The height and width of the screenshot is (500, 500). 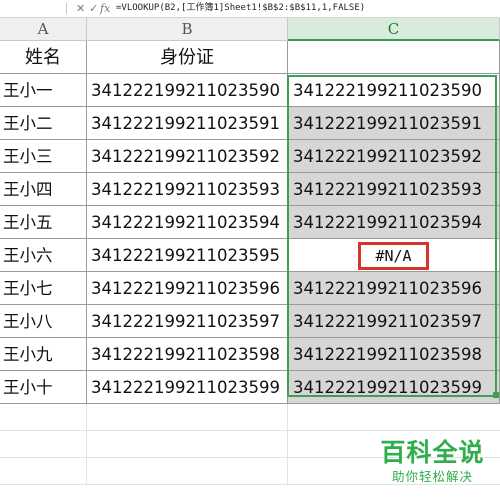 What do you see at coordinates (43, 354) in the screenshot?
I see `cell-name: 王小九` at bounding box center [43, 354].